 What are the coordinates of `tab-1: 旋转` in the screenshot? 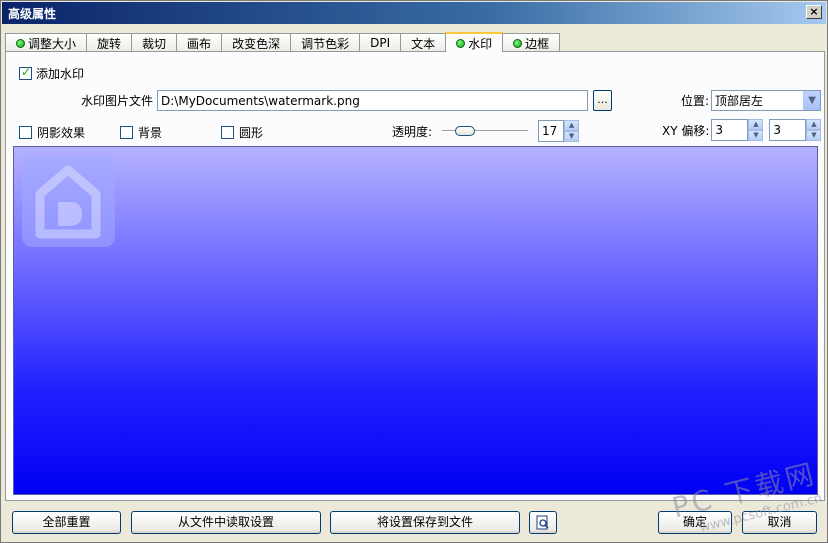 It's located at (109, 42).